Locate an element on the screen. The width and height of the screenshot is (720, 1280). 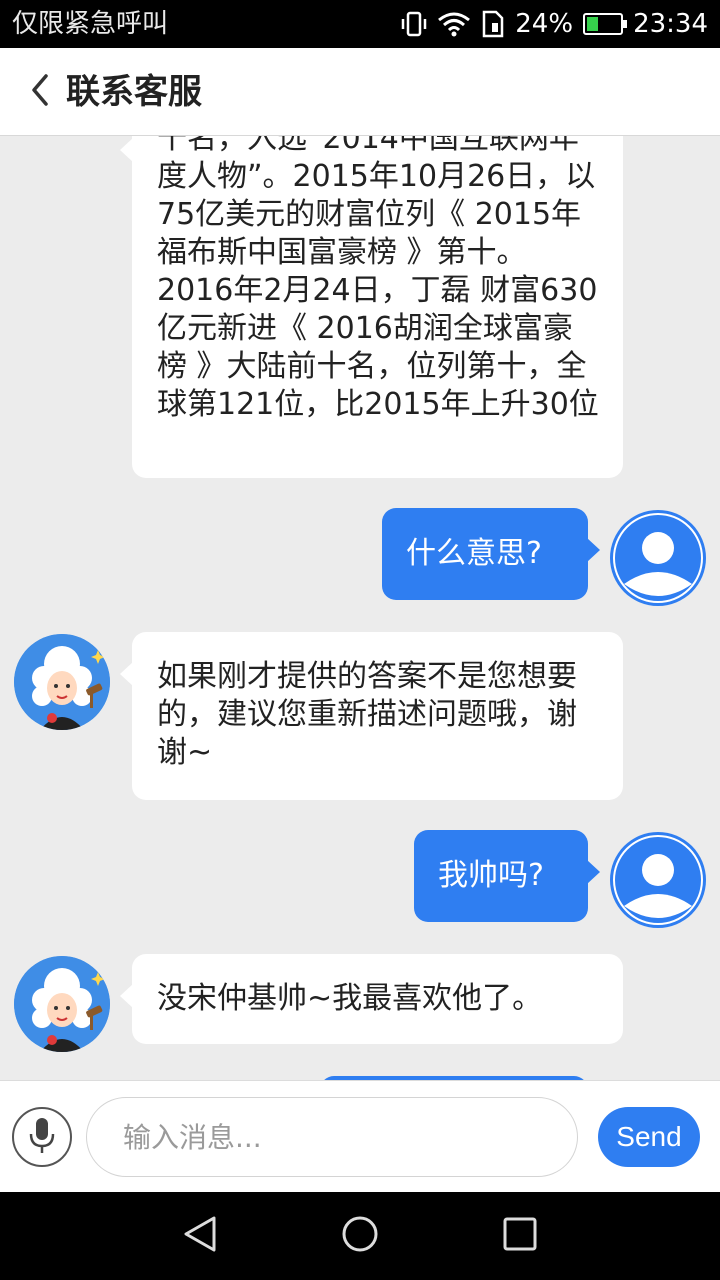
chevron-left-icon is located at coordinates (40, 92).